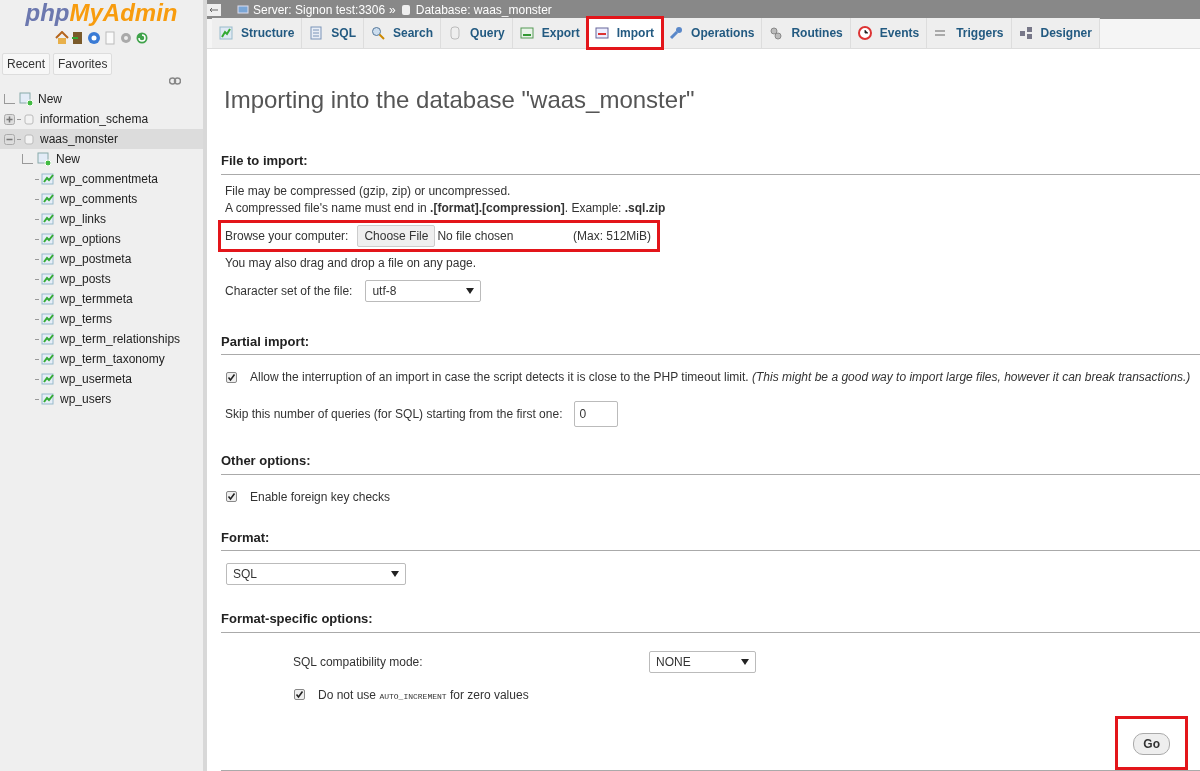 The height and width of the screenshot is (771, 1200). Describe the element at coordinates (316, 574) in the screenshot. I see `format-select: SQL` at that location.